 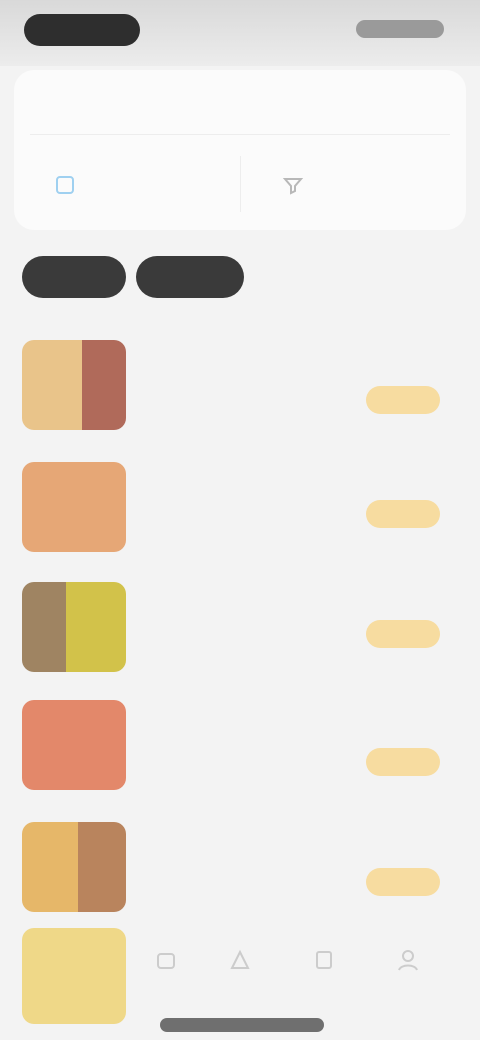 I want to click on filter-icon, so click(x=293, y=186).